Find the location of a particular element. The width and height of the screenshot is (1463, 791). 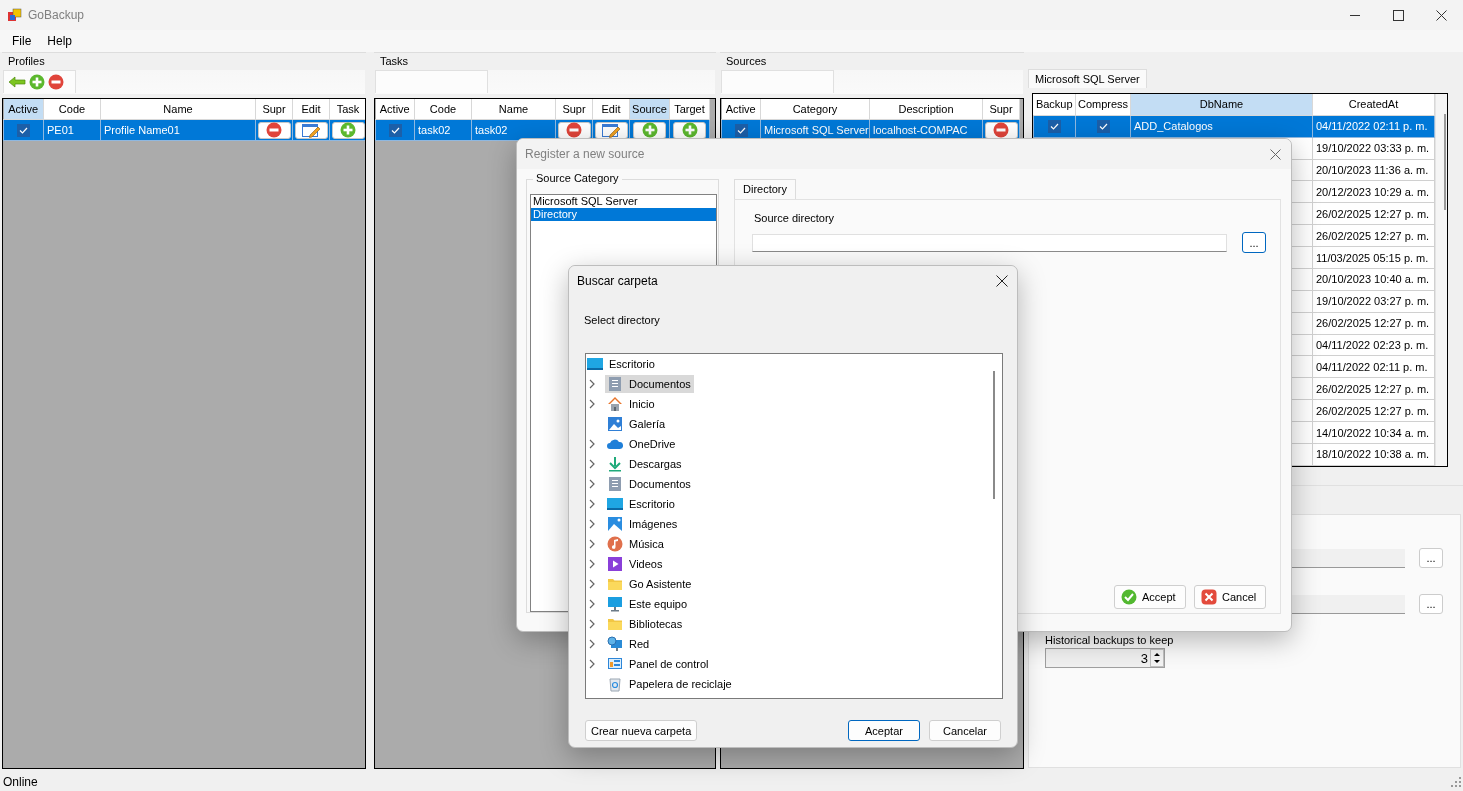

tree-item: Bibliotecas is located at coordinates (645, 624).